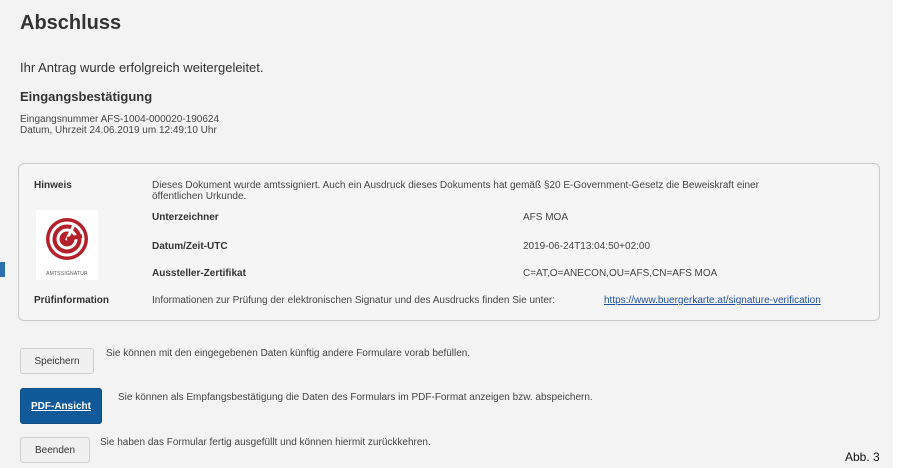 This screenshot has width=897, height=468. Describe the element at coordinates (57, 361) in the screenshot. I see `save-button: Speichern` at that location.